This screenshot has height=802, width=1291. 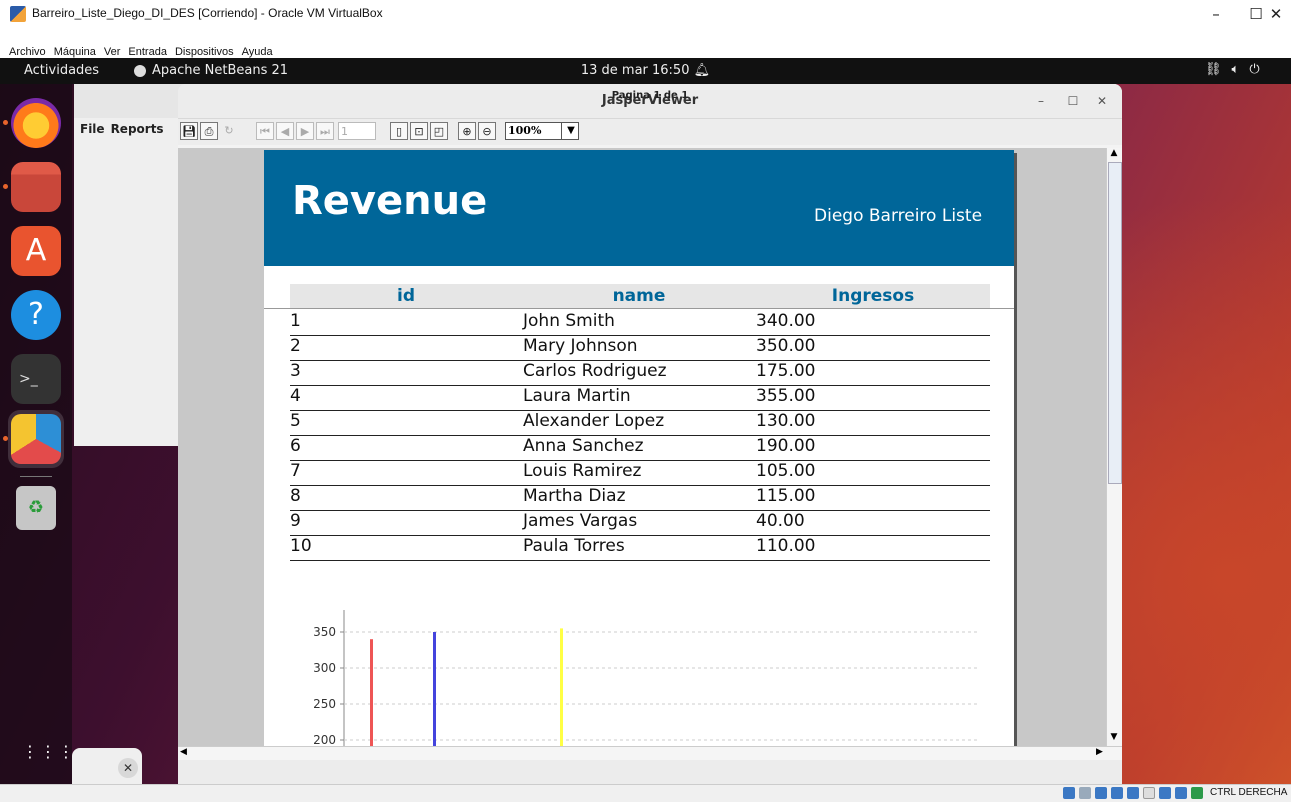 What do you see at coordinates (780, 521) in the screenshot?
I see `cell-ingresos: 40.00` at bounding box center [780, 521].